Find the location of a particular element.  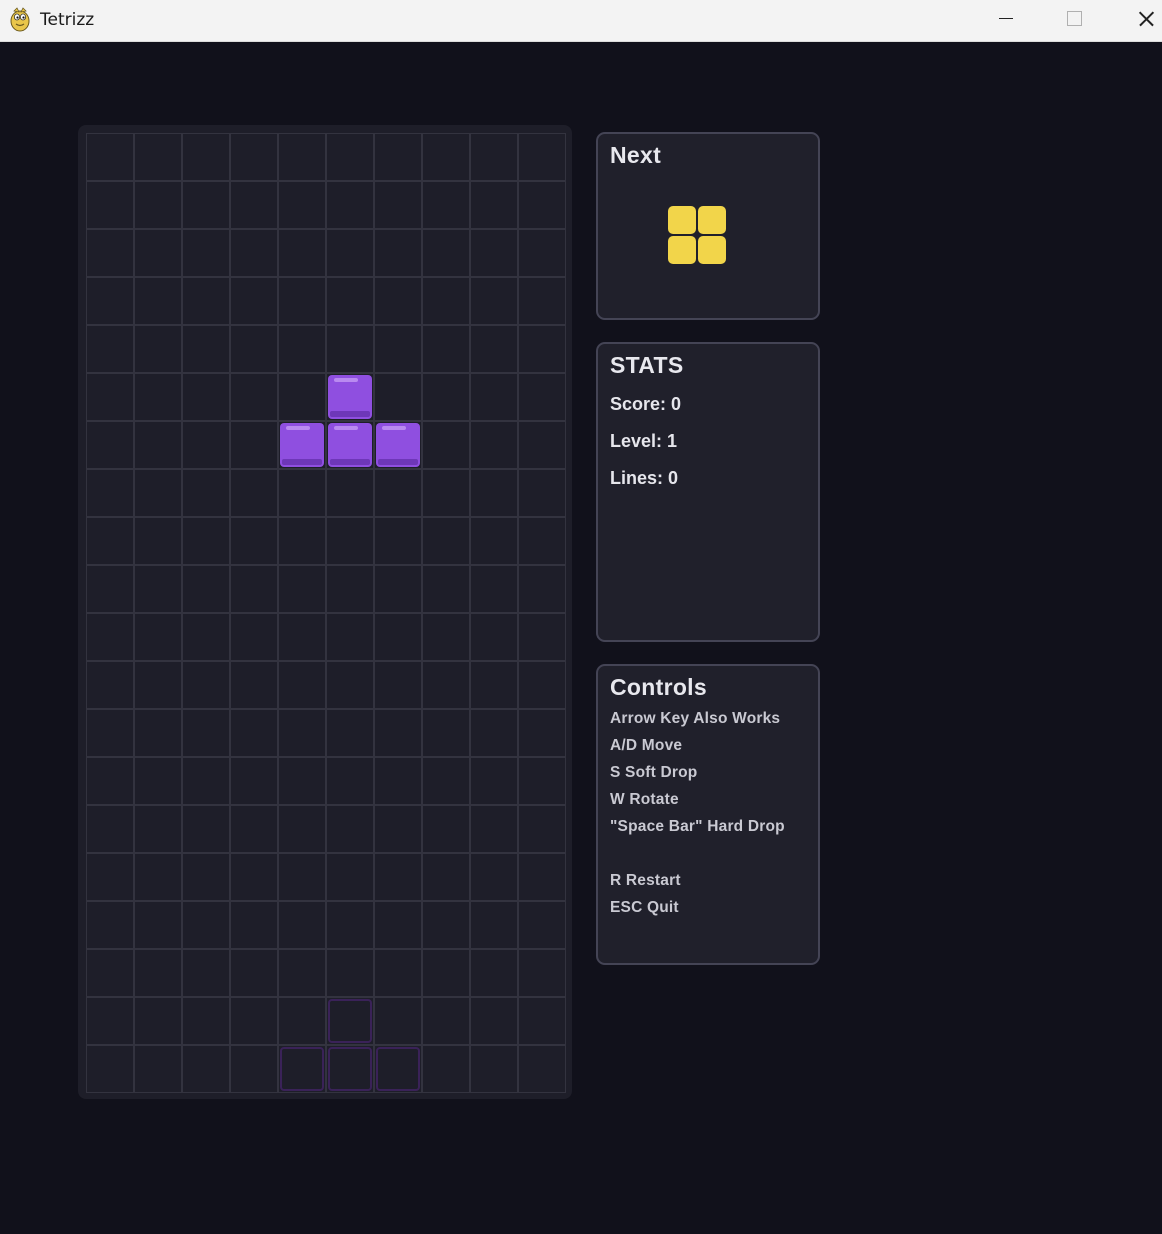

close-button is located at coordinates (1142, 21).